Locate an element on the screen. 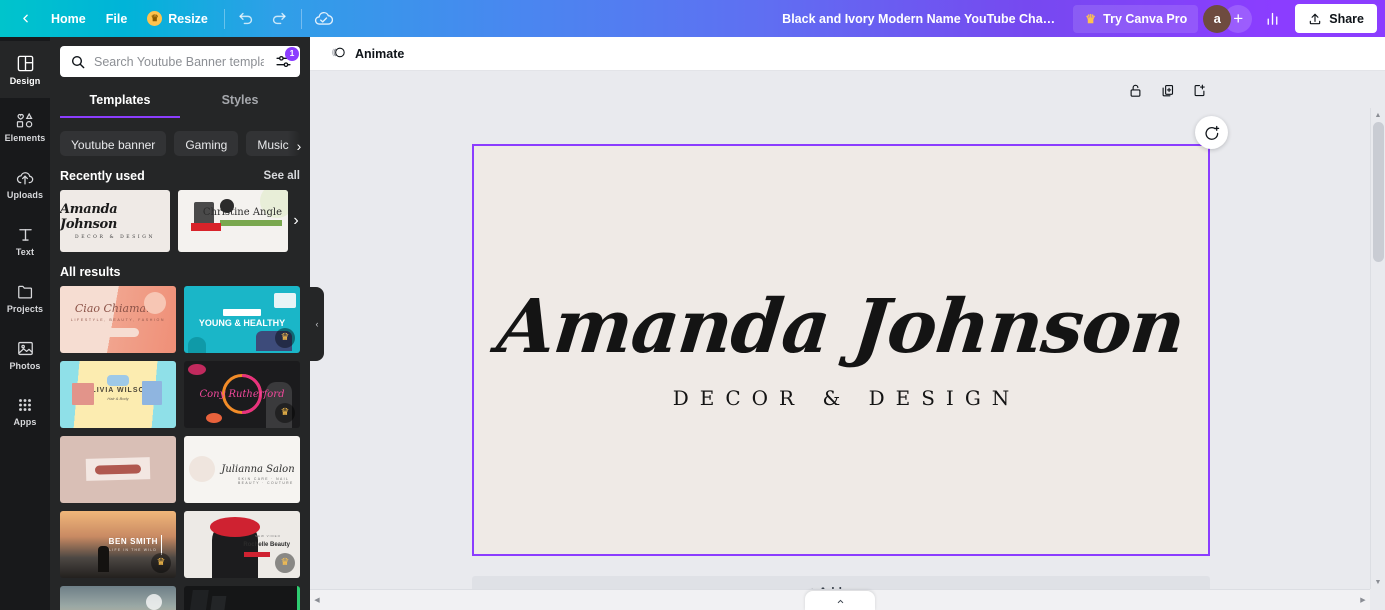  apps-icon is located at coordinates (25, 405).